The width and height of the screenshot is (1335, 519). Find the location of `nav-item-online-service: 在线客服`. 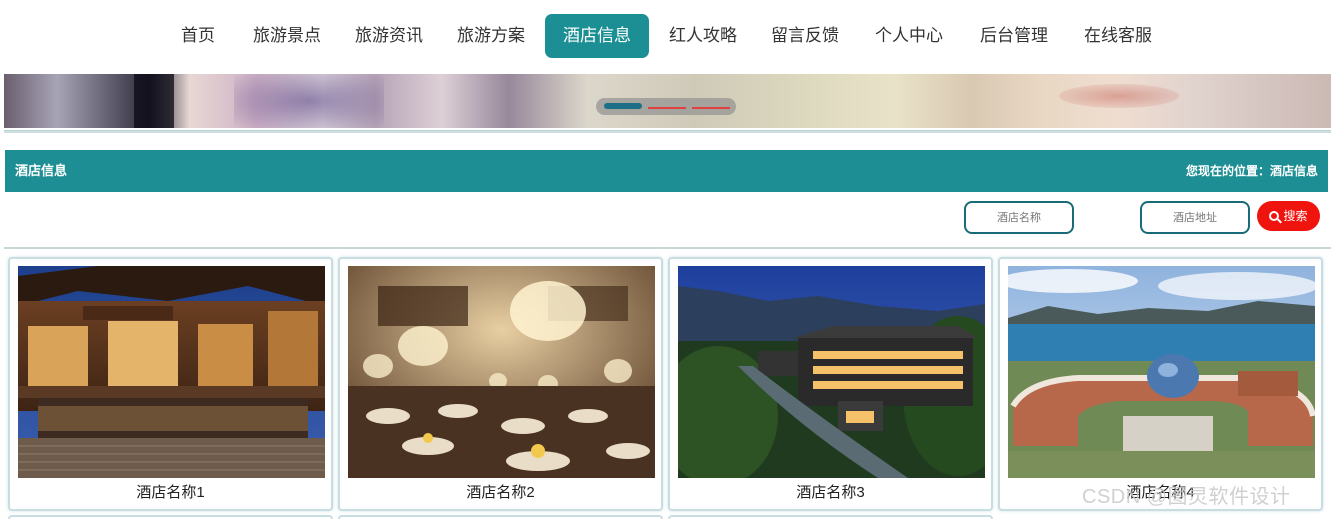

nav-item-online-service: 在线客服 is located at coordinates (1118, 36).